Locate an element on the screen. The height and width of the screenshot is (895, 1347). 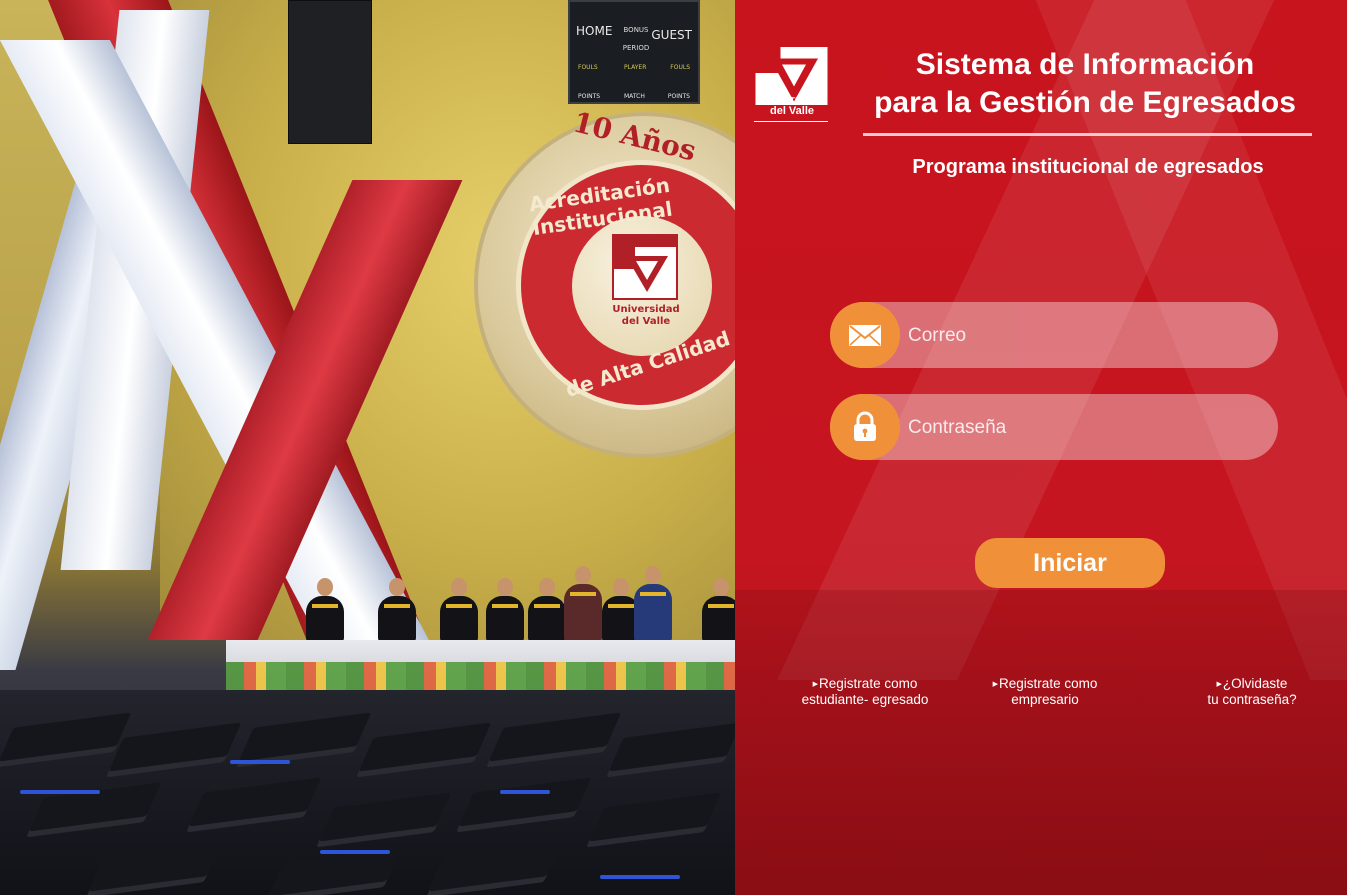
seal-university-line: Universidad is located at coordinates (646, 309).